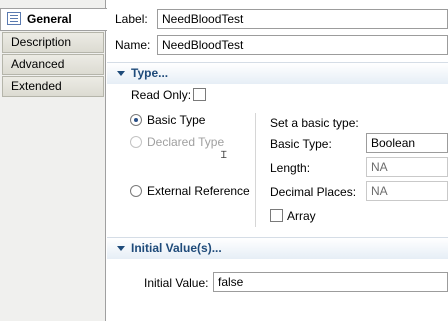 This screenshot has height=321, width=448. What do you see at coordinates (301, 144) in the screenshot?
I see `basic-type-label: Basic Type:` at bounding box center [301, 144].